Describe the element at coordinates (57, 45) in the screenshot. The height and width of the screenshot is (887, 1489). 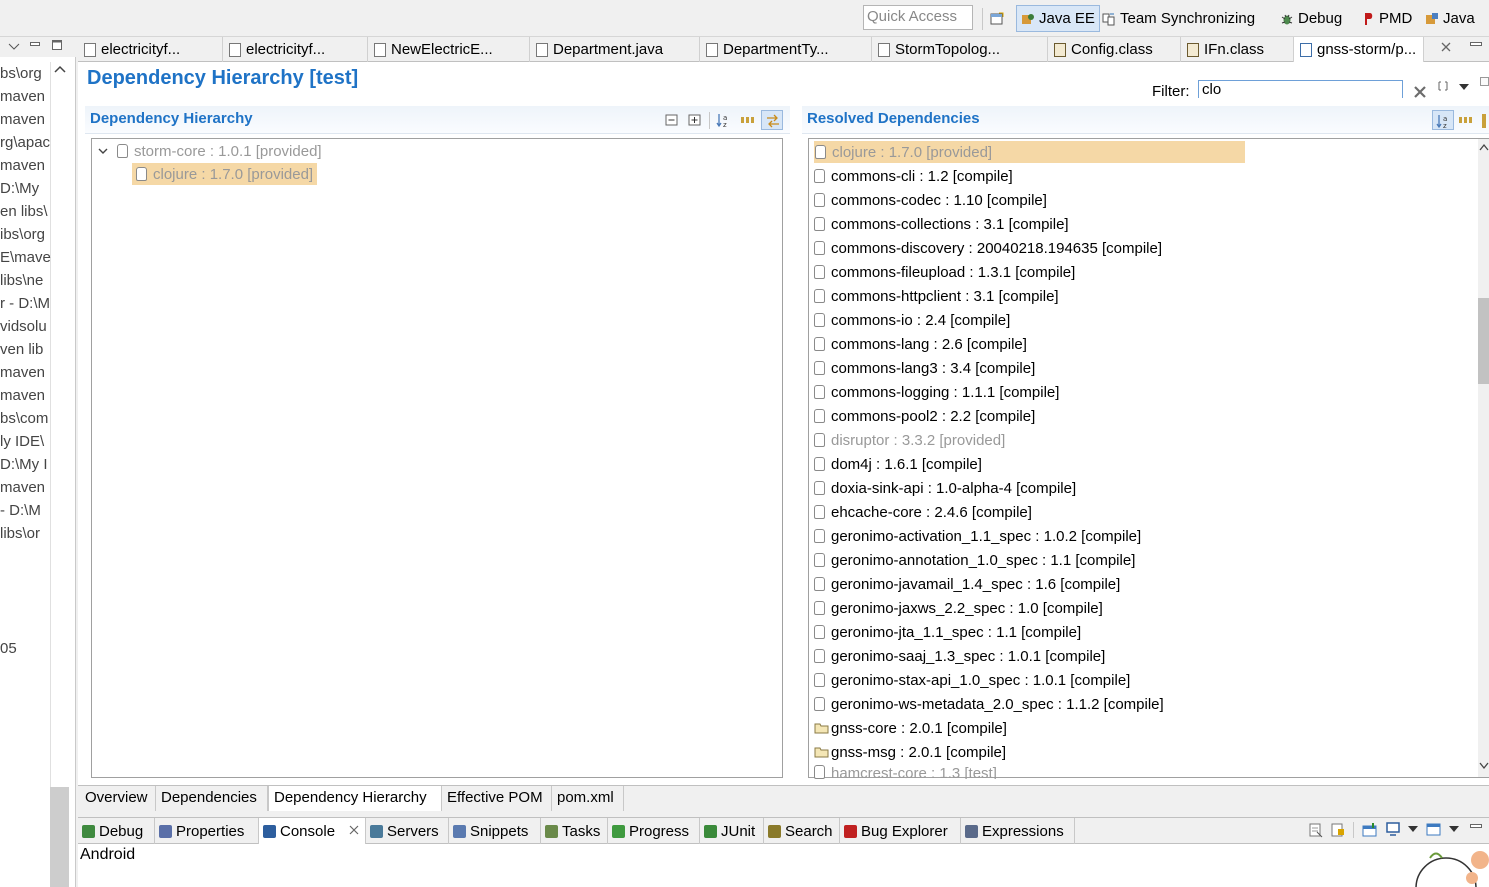
I see `maximize-icon` at that location.